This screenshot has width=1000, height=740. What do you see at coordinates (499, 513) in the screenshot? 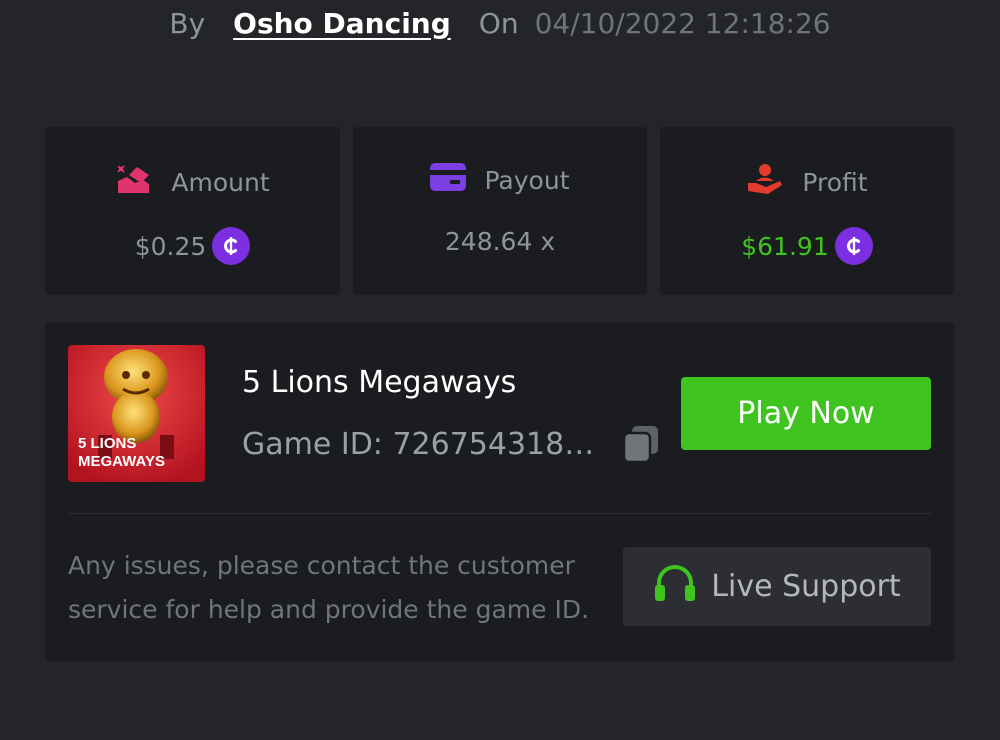
I see `divider` at bounding box center [499, 513].